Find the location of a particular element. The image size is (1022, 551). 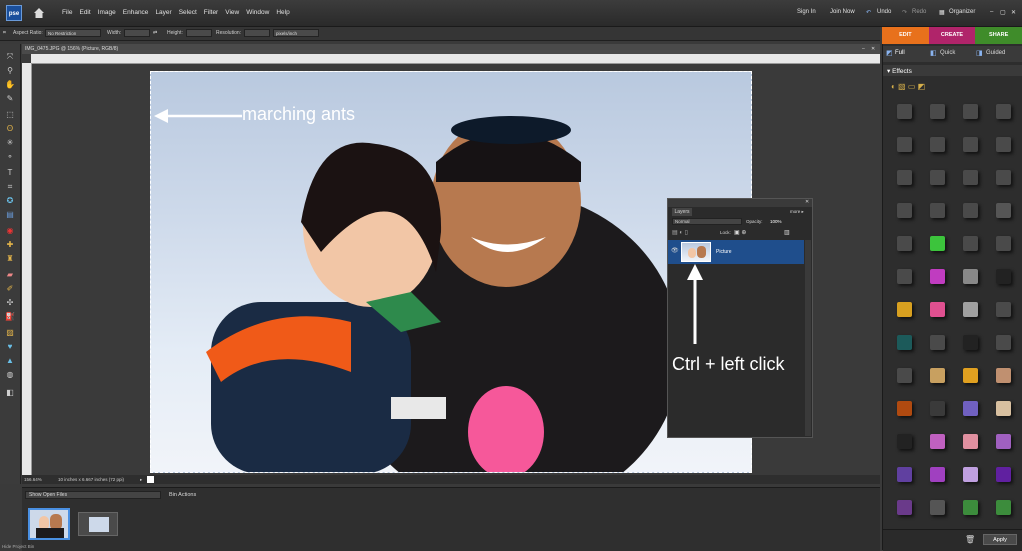

lock-icon: ▣ ⊕ is located at coordinates (740, 232).